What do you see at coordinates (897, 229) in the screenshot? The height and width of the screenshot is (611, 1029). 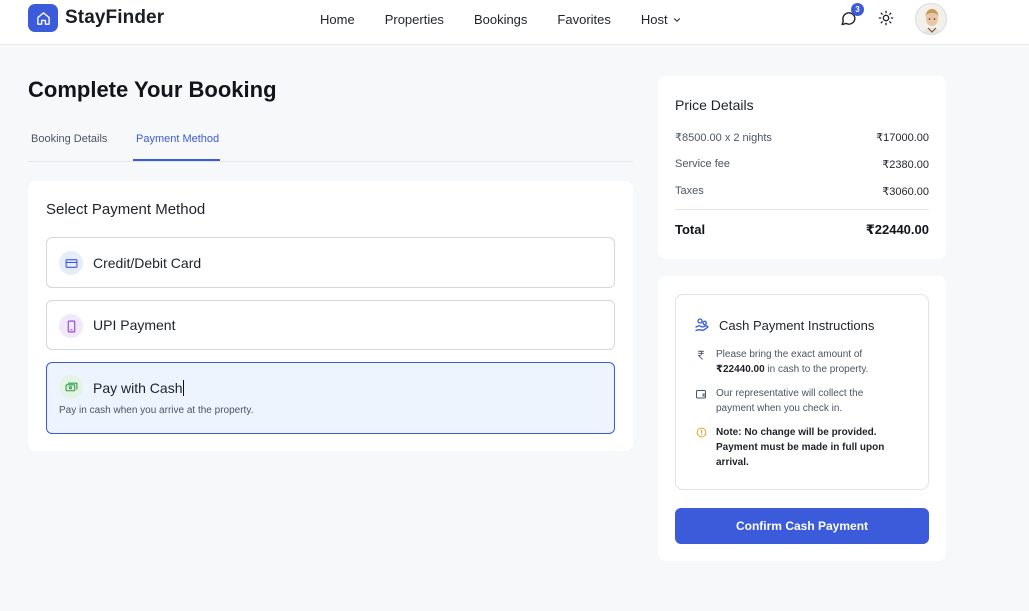 I see `total-value: ₹22440.00` at bounding box center [897, 229].